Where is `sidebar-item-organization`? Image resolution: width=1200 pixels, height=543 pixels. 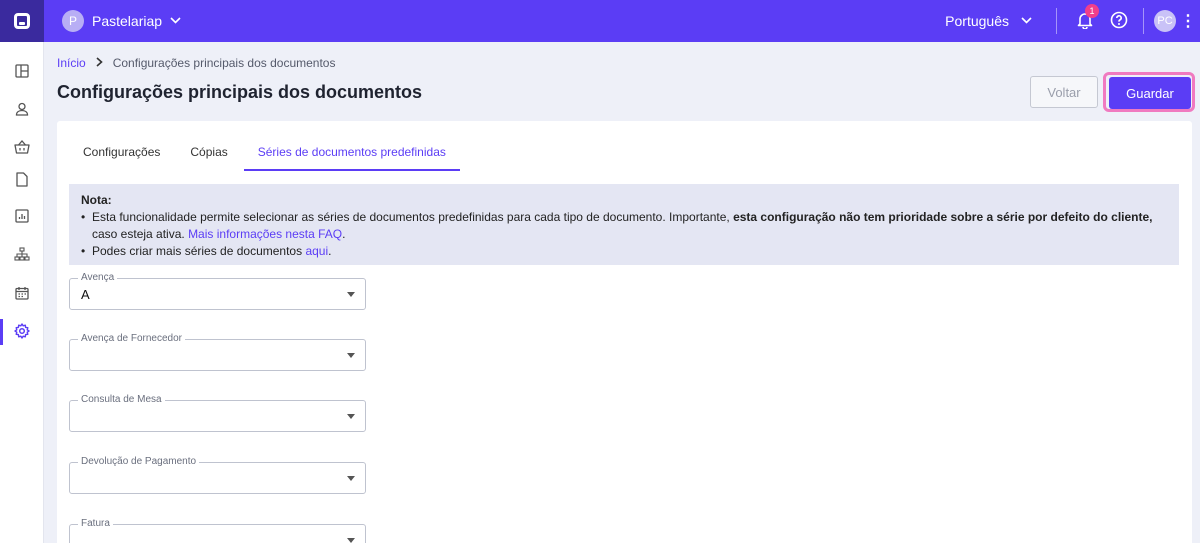 sidebar-item-organization is located at coordinates (22, 255).